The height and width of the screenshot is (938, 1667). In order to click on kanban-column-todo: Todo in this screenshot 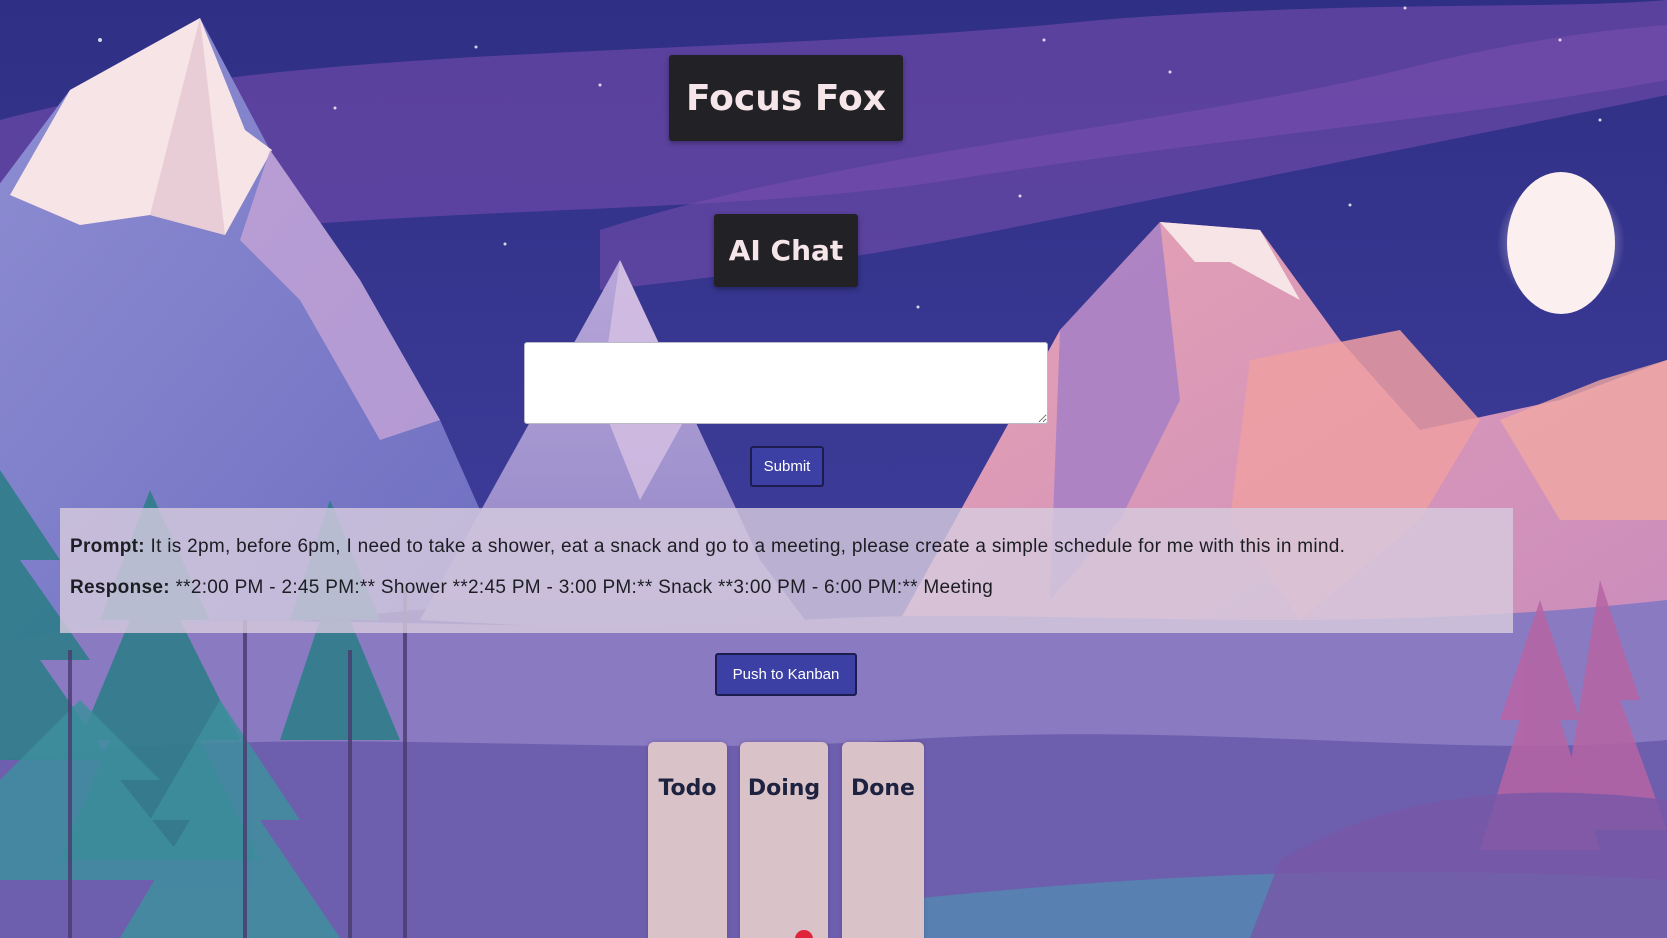, I will do `click(687, 840)`.